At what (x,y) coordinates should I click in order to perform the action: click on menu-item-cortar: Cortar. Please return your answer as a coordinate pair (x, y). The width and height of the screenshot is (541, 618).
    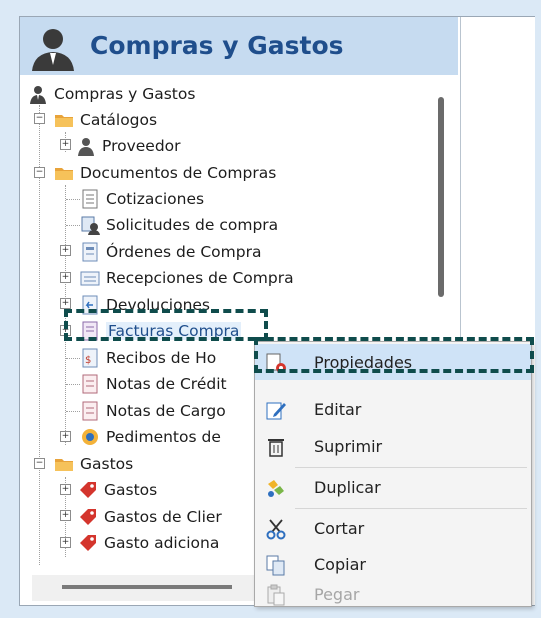
    Looking at the image, I should click on (393, 528).